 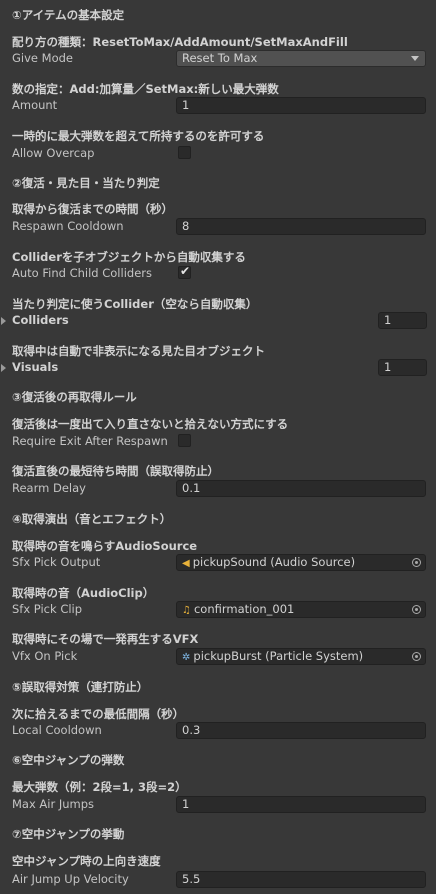 I want to click on amount-tooltip: 数の指定：Add:加算量／SetMax:新しい最大弾数, so click(x=145, y=89).